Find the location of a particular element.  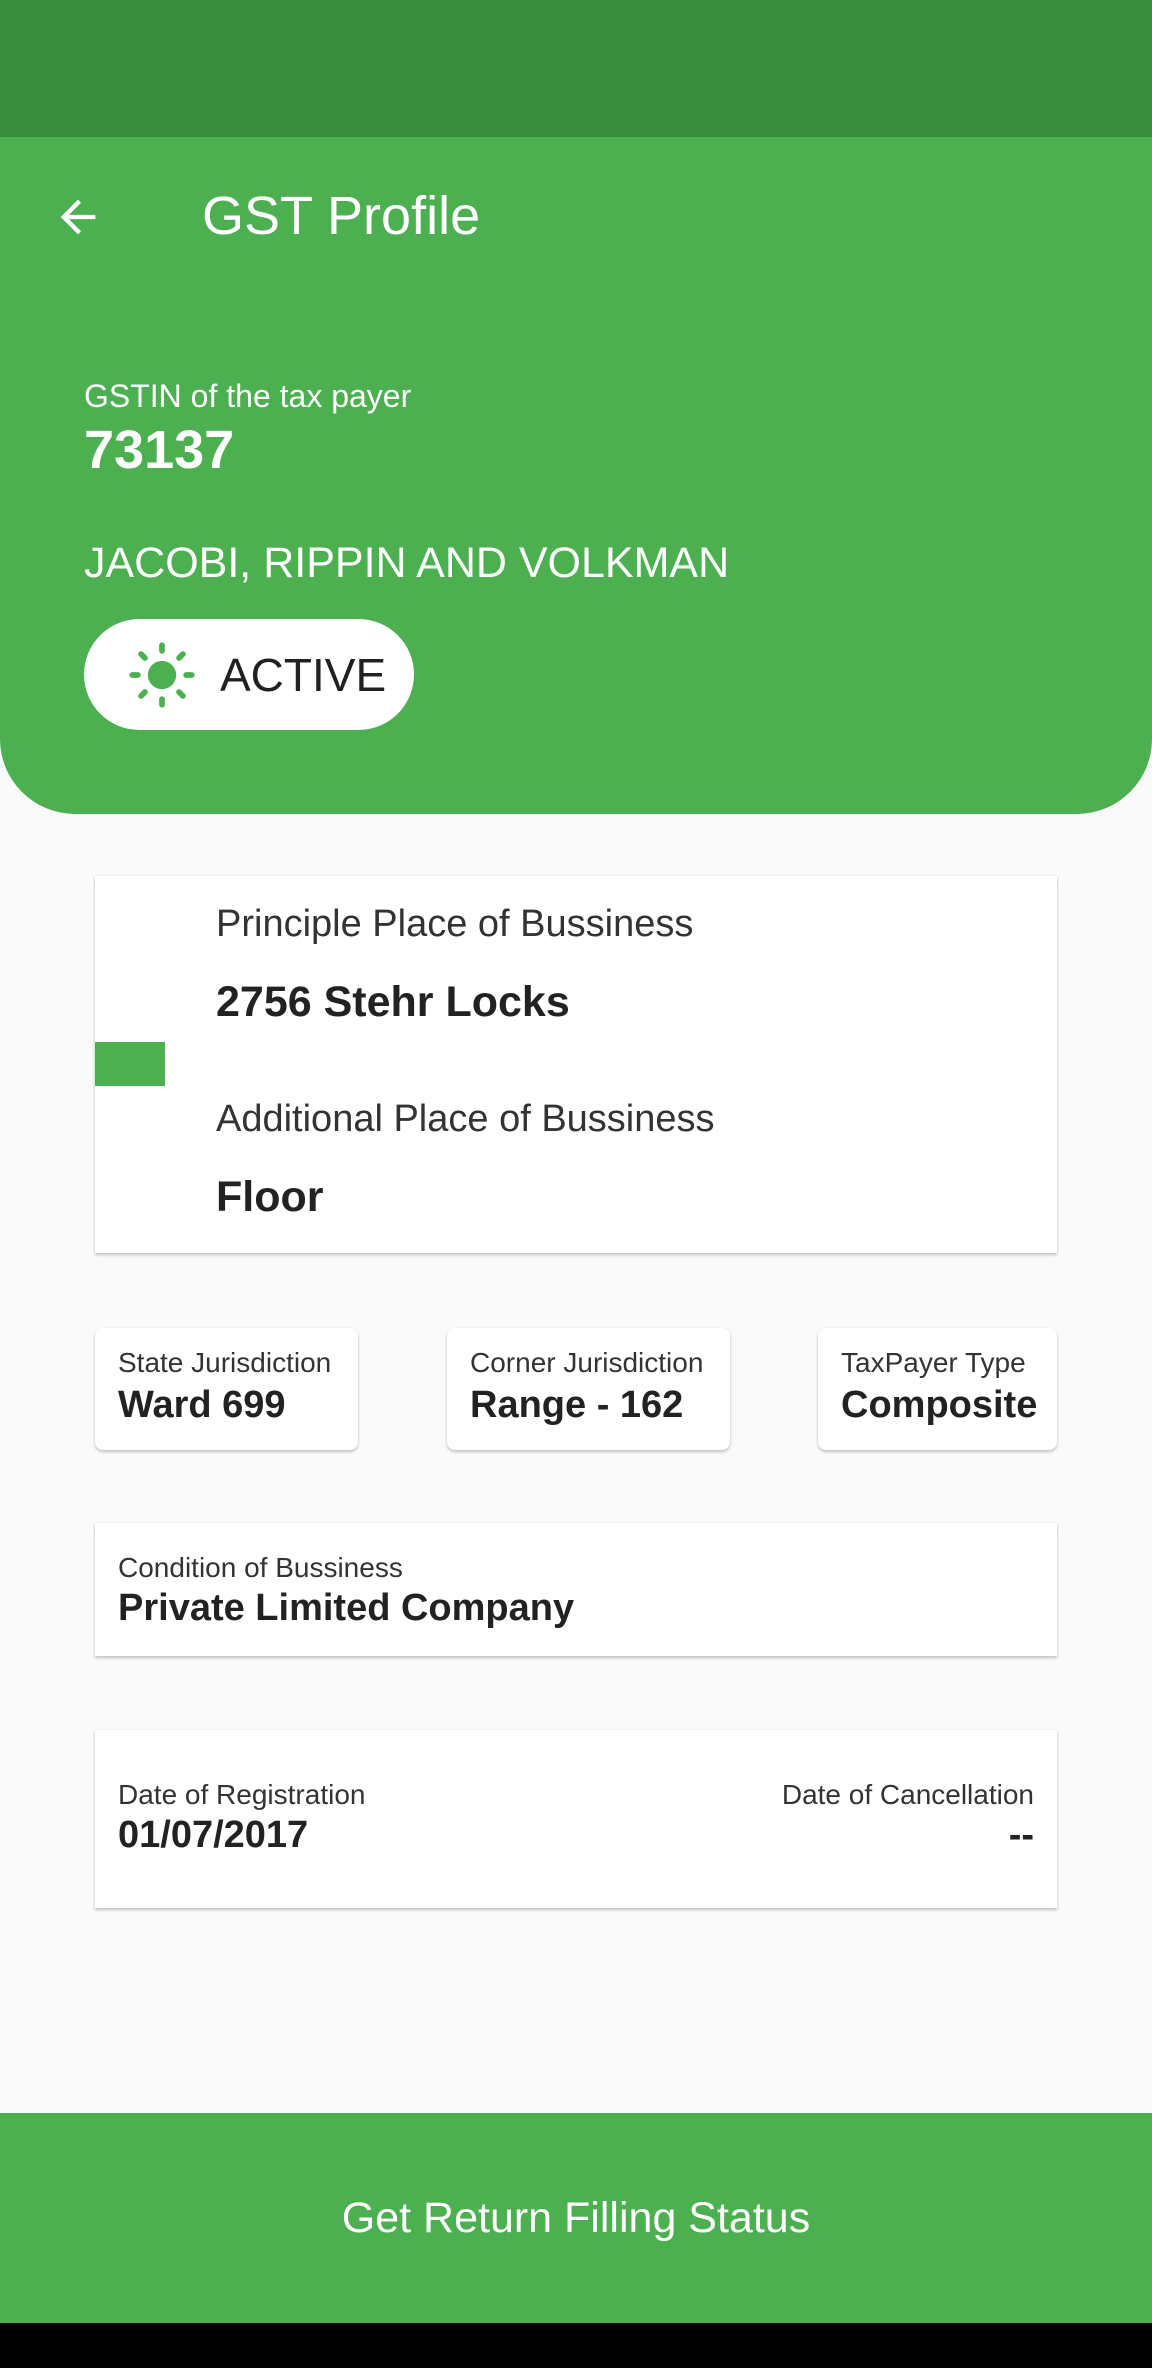

cancellation-date-value: -- is located at coordinates (1021, 1835).